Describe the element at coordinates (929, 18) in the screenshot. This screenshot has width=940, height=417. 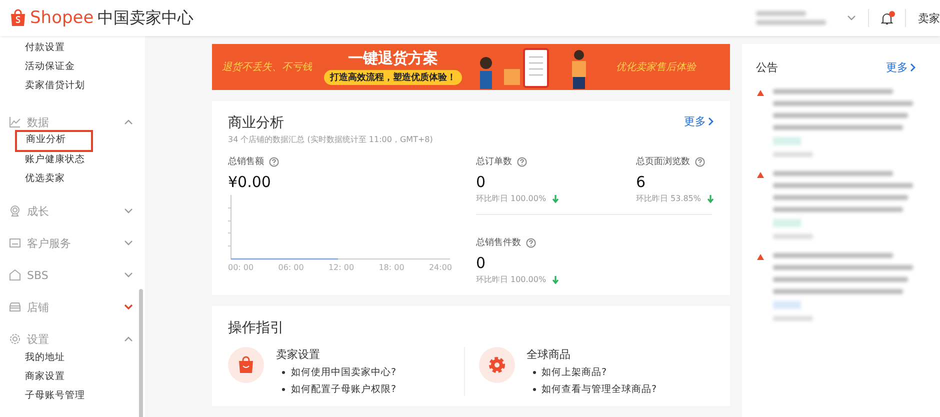
I see `user-menu: 卖家` at that location.